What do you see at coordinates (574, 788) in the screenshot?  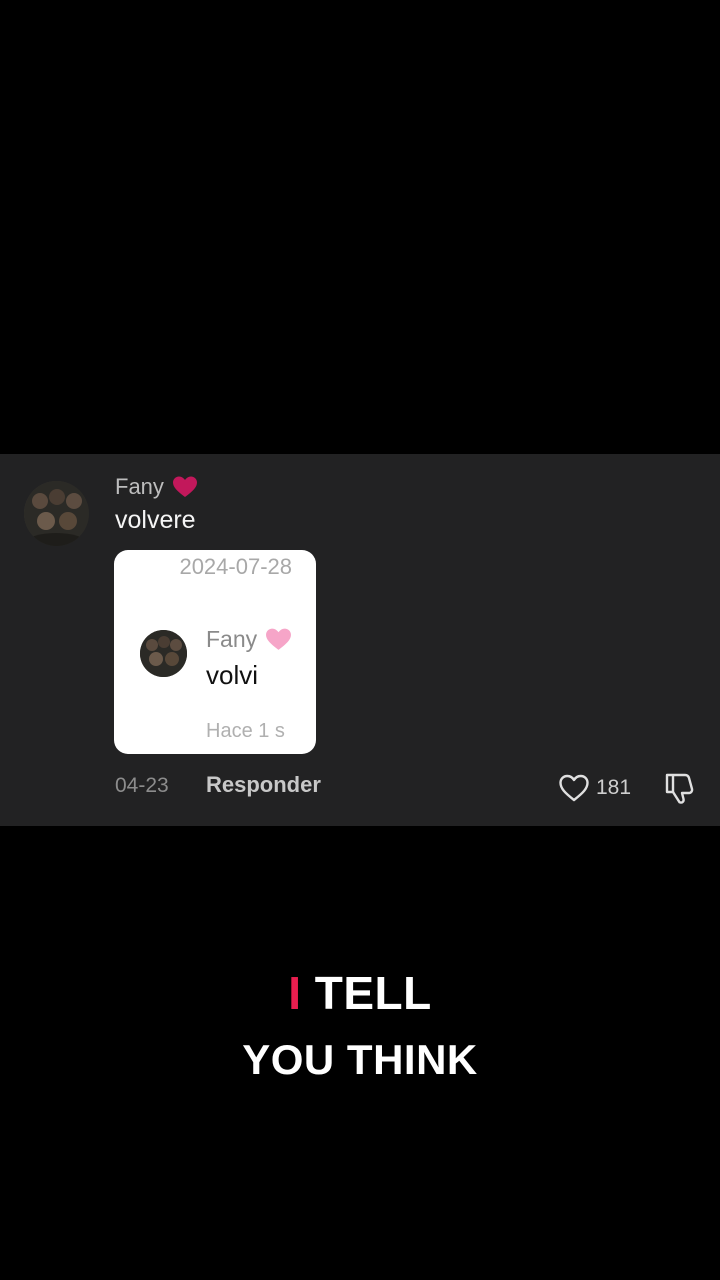 I see `heart-outline-icon` at bounding box center [574, 788].